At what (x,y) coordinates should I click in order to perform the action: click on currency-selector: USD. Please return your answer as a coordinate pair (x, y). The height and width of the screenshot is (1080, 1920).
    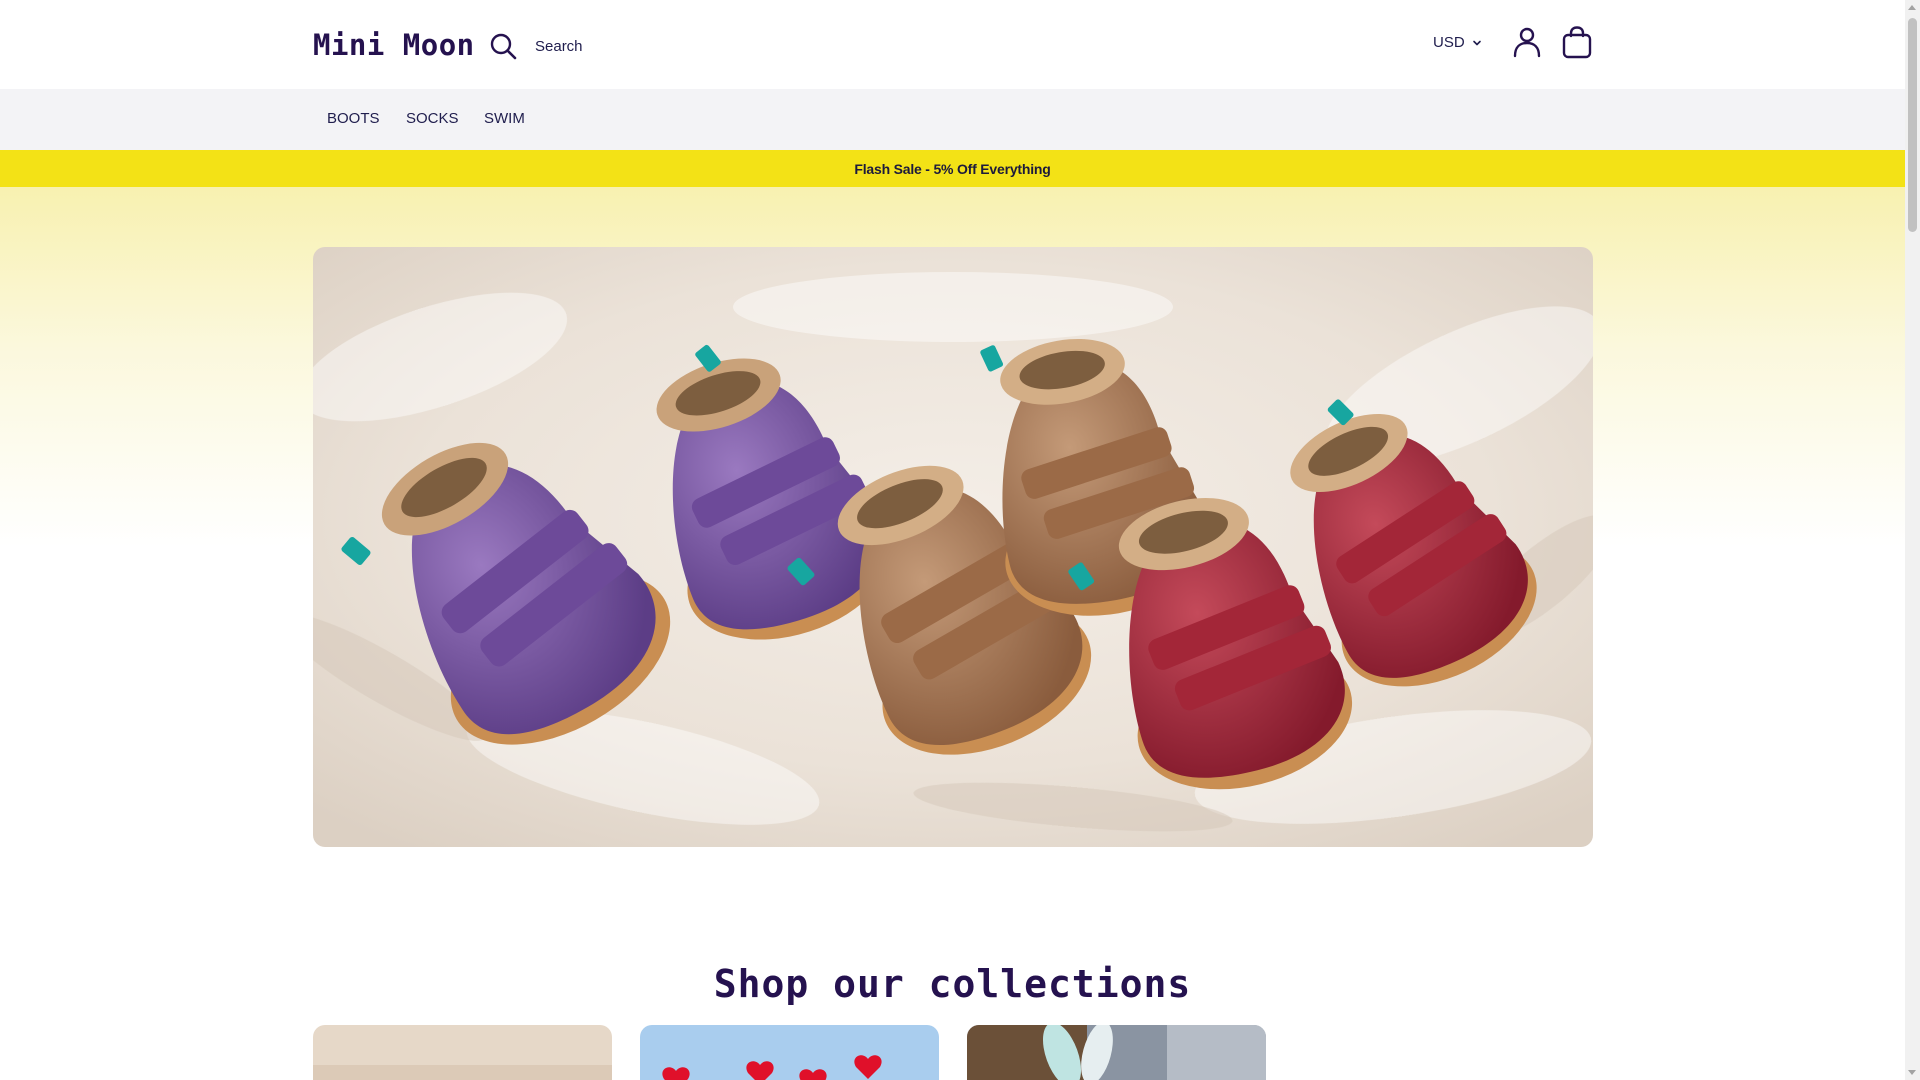
    Looking at the image, I should click on (1457, 42).